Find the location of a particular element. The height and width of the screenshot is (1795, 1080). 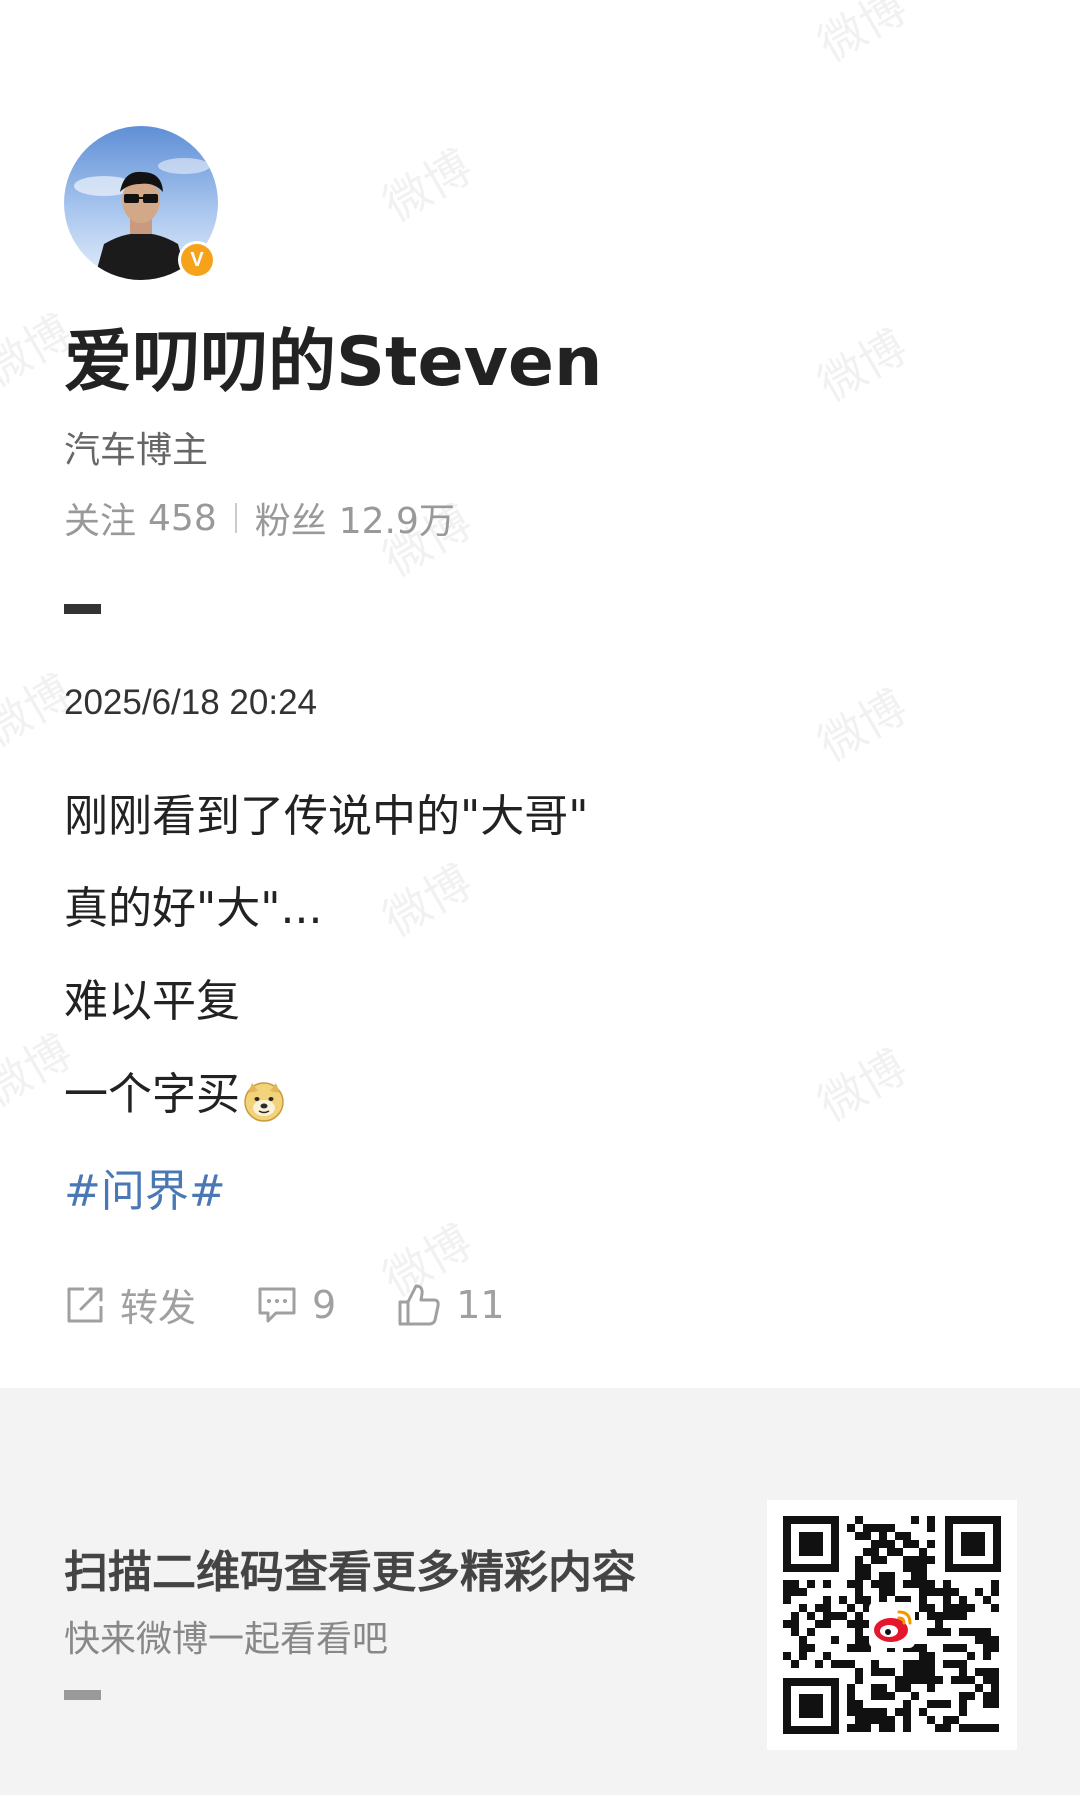

qr-code is located at coordinates (892, 1625).